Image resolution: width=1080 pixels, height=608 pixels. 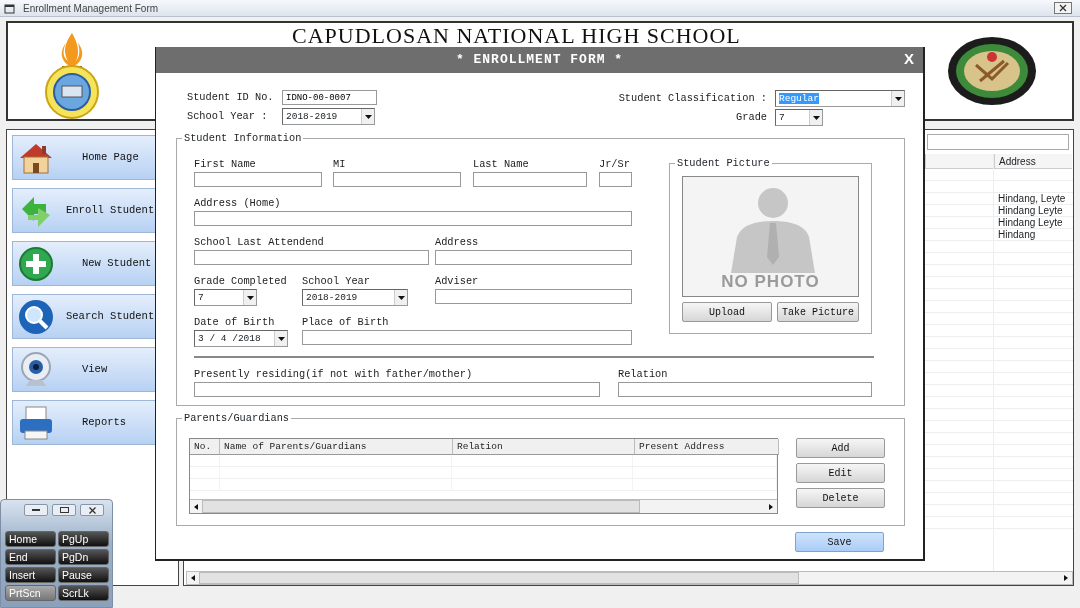 I want to click on sidebar-button: Search Student, so click(x=84, y=316).